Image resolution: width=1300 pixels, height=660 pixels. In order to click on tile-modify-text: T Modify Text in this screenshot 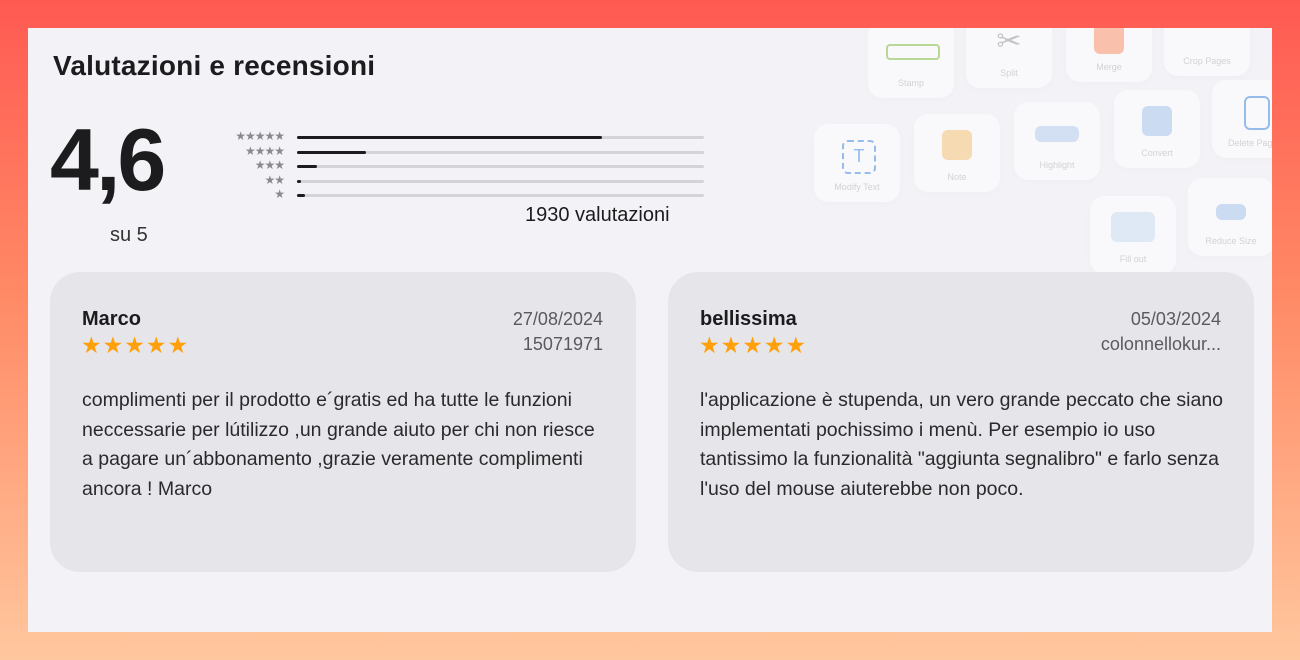, I will do `click(857, 163)`.